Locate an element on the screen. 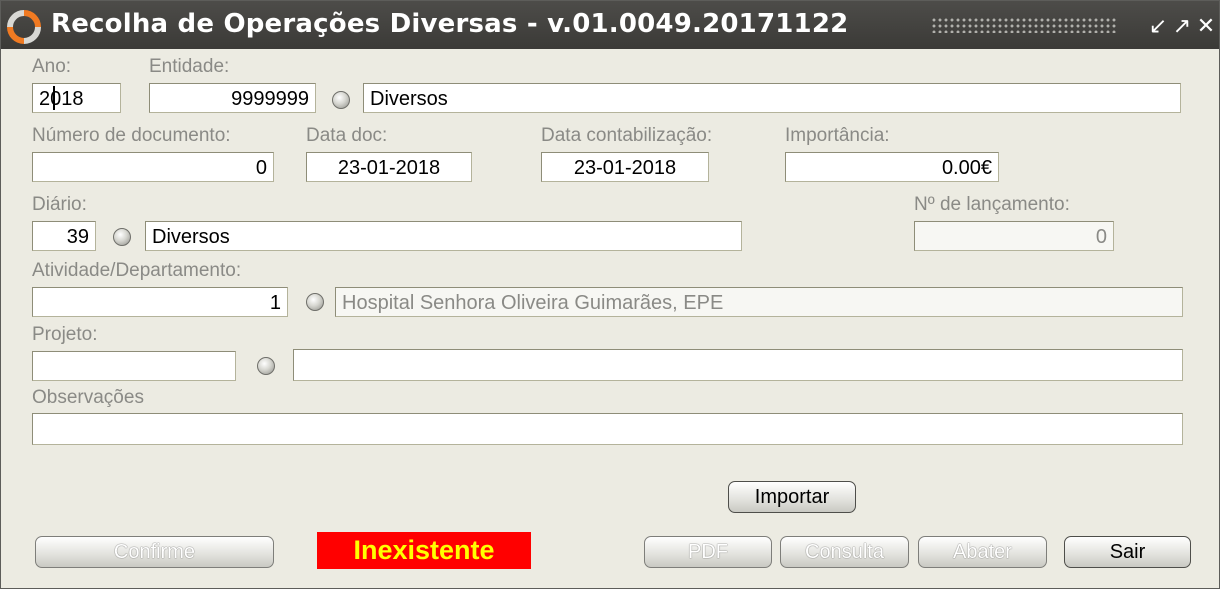  entidade-code-input: 9999999 is located at coordinates (232, 98).